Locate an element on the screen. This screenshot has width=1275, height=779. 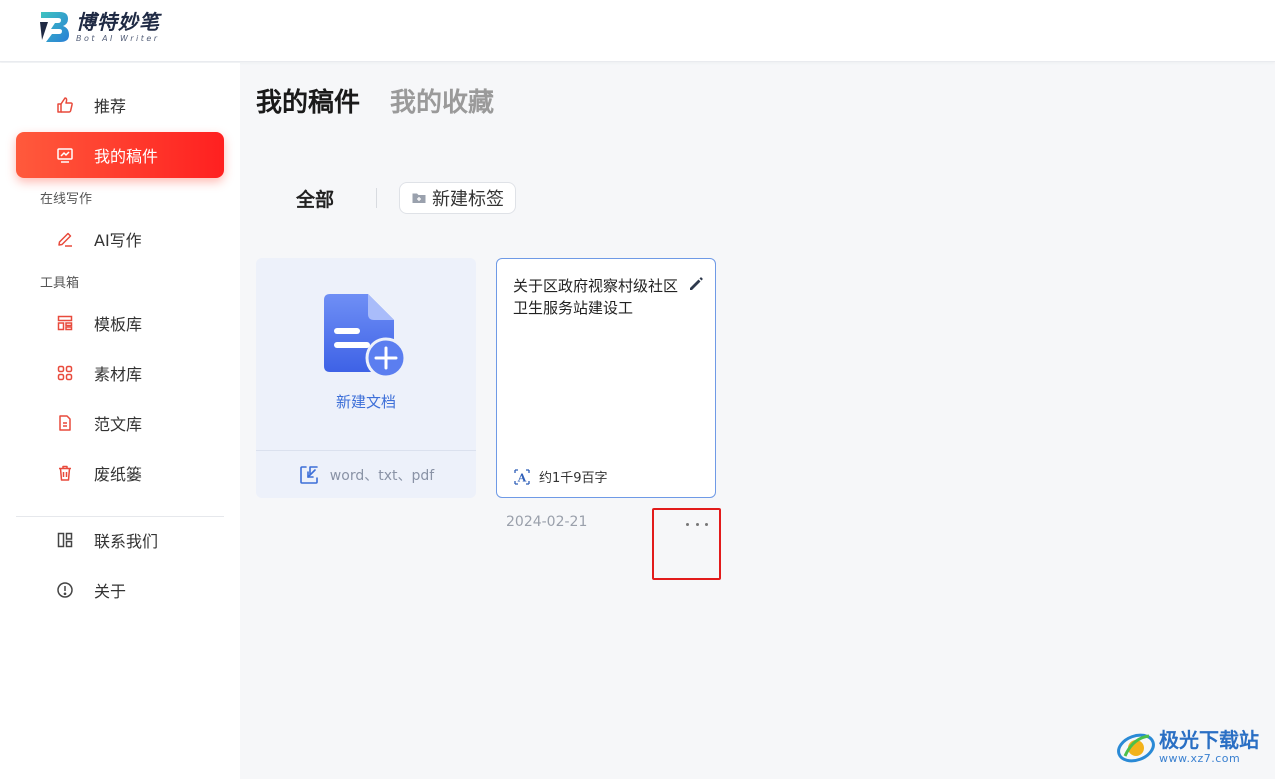
sidebar-item-label: 模板库 is located at coordinates (118, 324).